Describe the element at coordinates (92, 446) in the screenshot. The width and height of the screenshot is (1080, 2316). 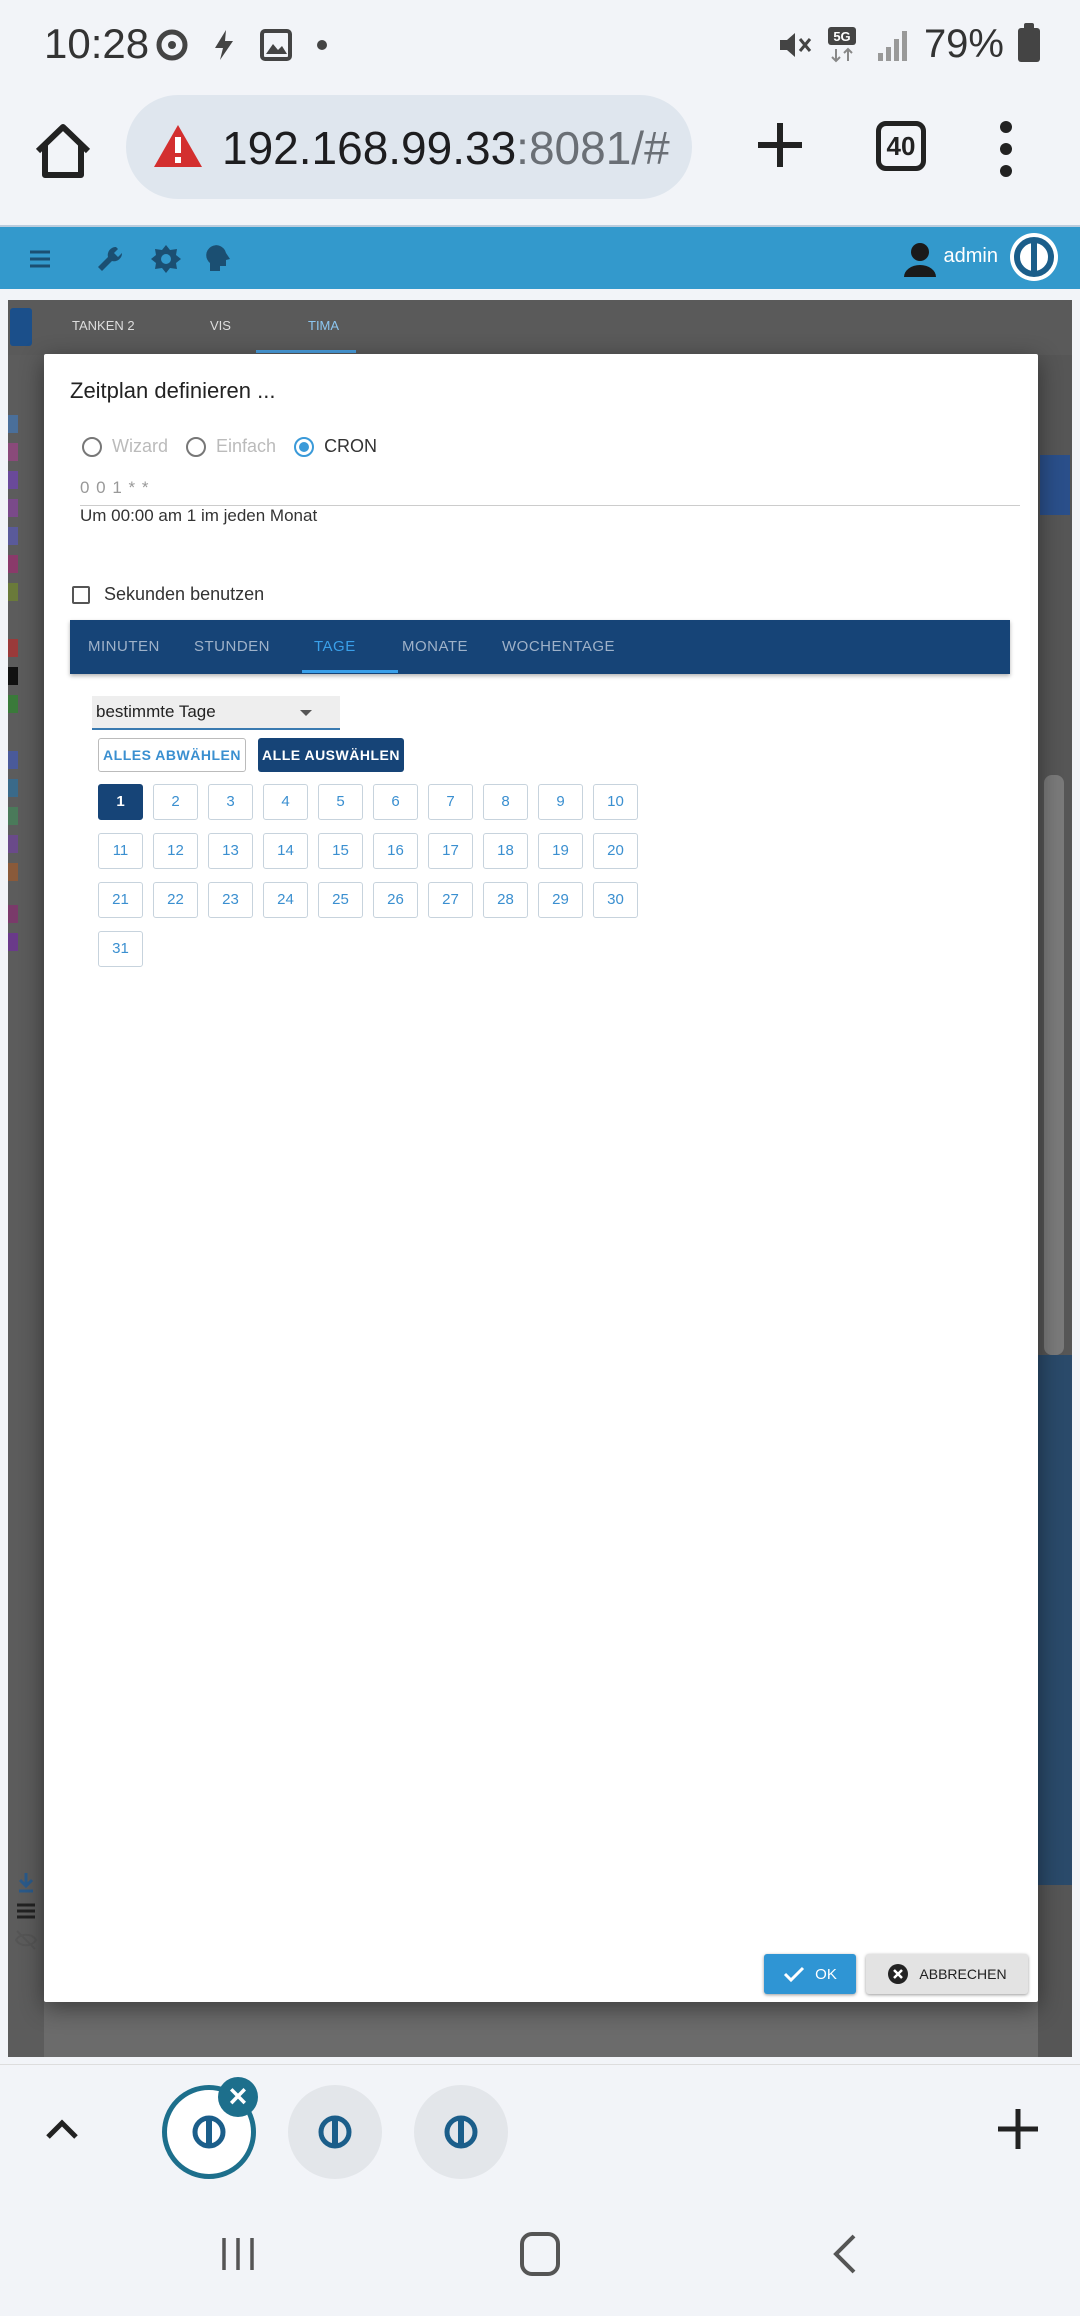
I see `radio-wizard` at that location.